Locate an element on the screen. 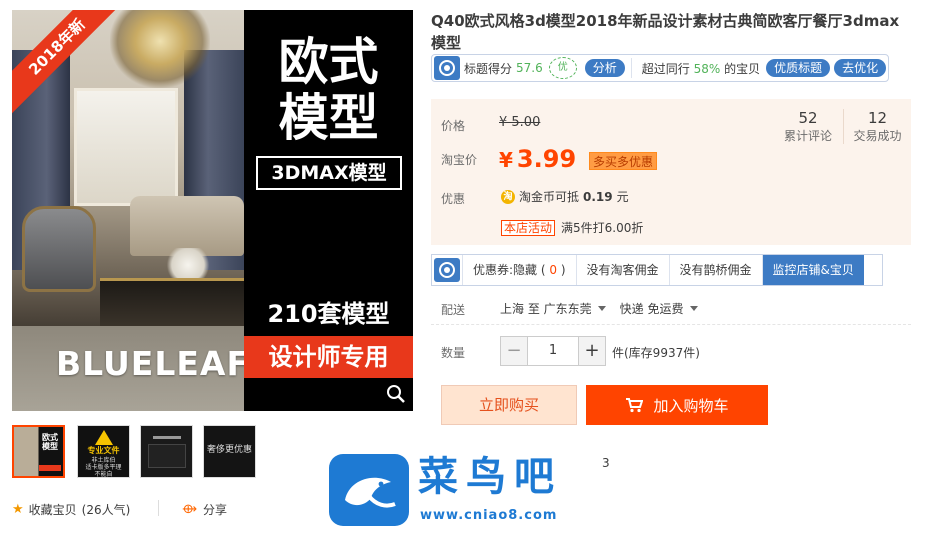 This screenshot has width=926, height=539. current-price: ¥3.99 is located at coordinates (538, 159).